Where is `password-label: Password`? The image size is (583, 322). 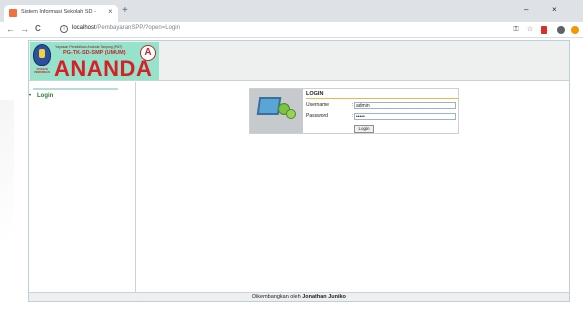
password-label: Password is located at coordinates (317, 116).